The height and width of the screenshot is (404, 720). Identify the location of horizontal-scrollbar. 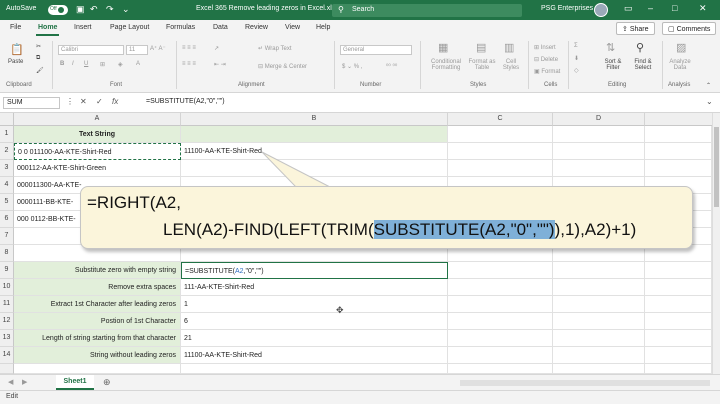
(585, 383).